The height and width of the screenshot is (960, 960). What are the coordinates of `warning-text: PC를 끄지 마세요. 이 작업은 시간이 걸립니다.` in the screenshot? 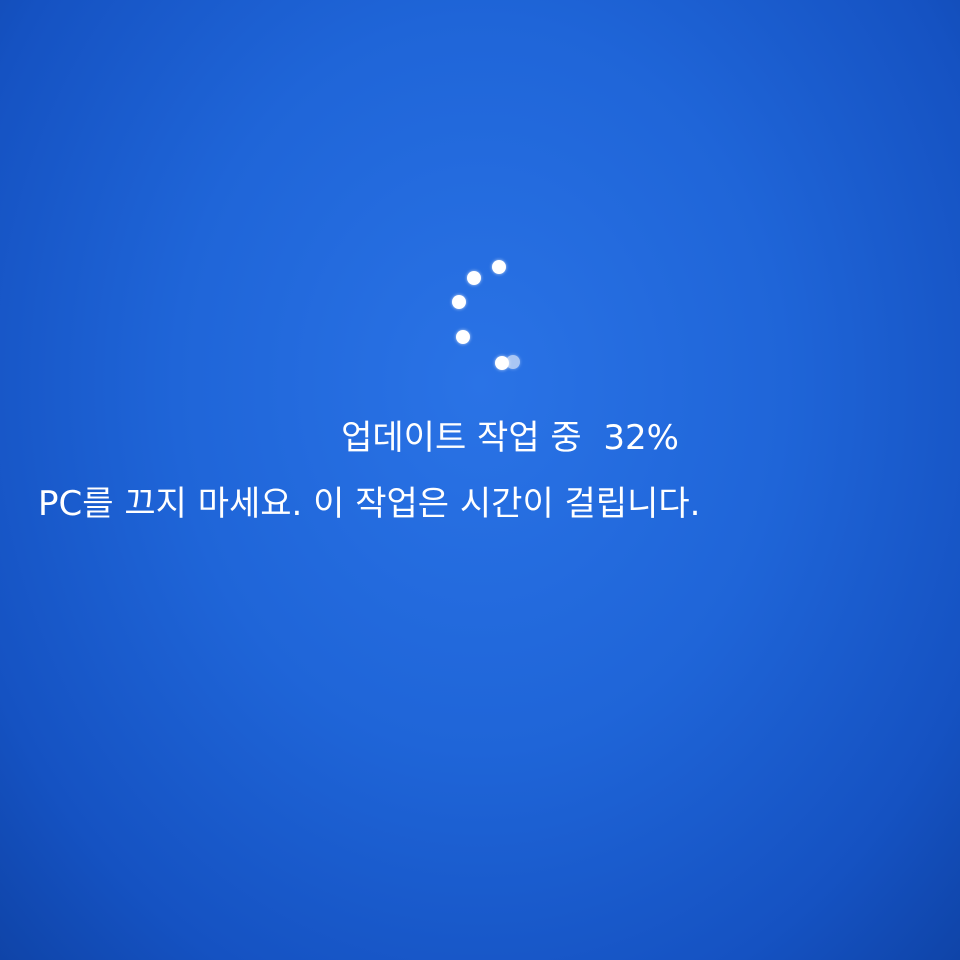 It's located at (369, 504).